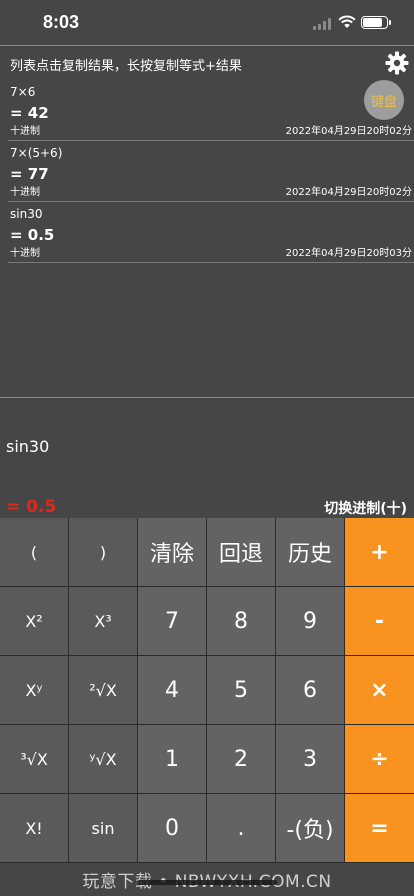 The image size is (414, 896). I want to click on history-time: 2022年04月29日20时03分, so click(348, 253).